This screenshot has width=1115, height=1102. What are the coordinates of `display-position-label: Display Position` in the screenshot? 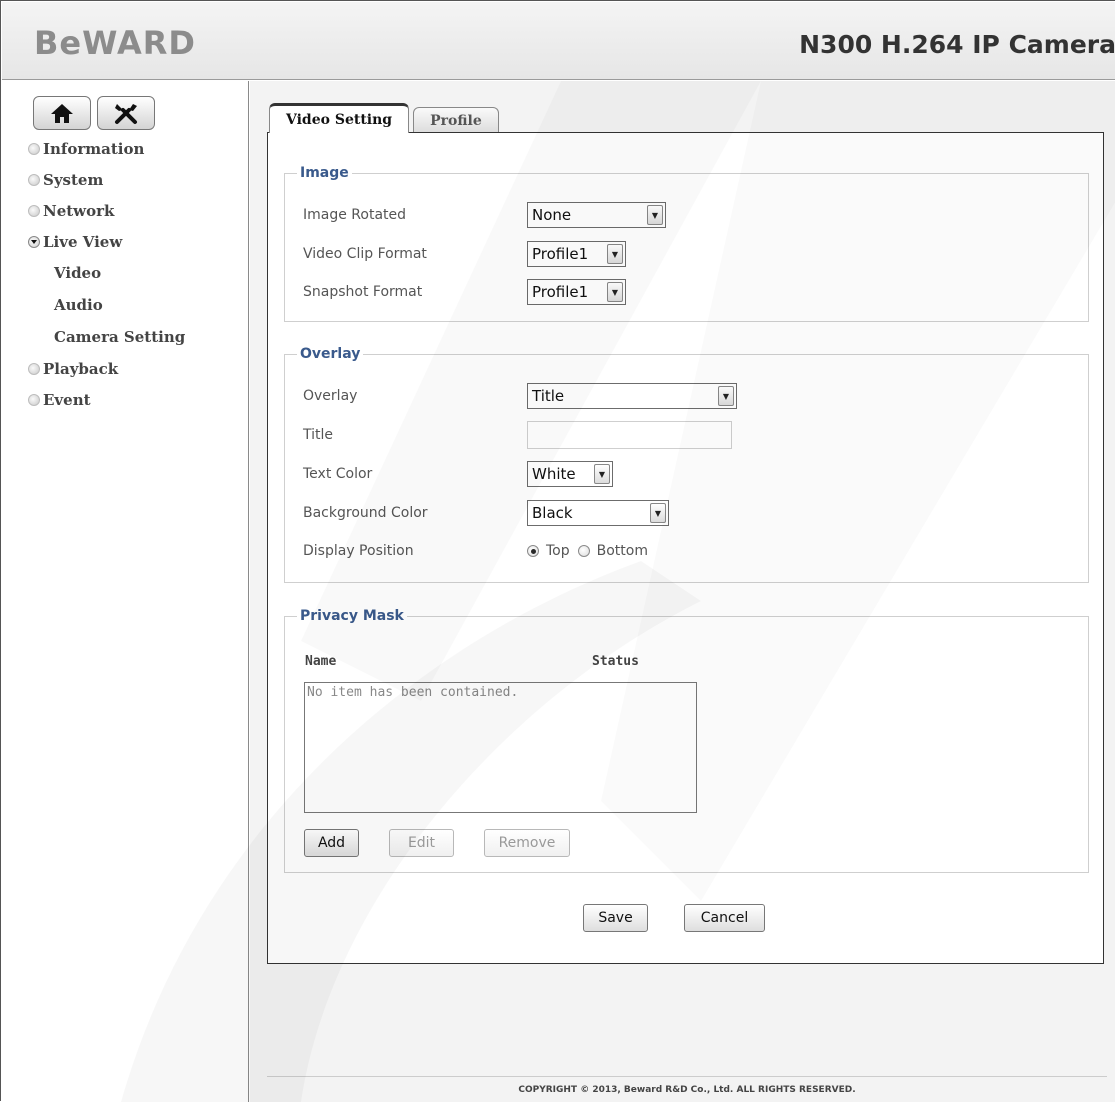 It's located at (358, 551).